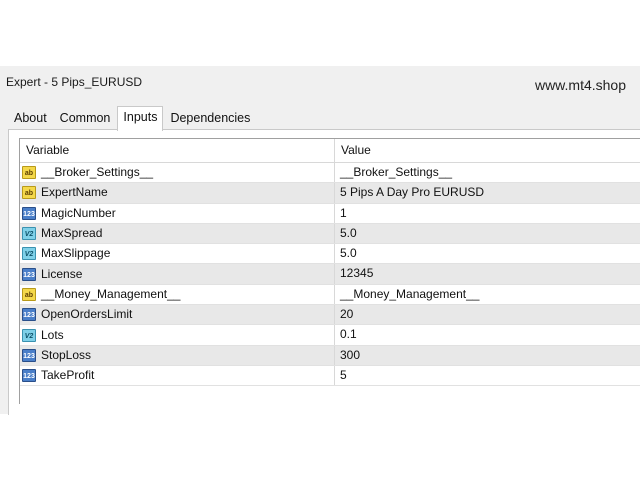 The image size is (640, 480). Describe the element at coordinates (177, 150) in the screenshot. I see `column-header-variable: Variable` at that location.